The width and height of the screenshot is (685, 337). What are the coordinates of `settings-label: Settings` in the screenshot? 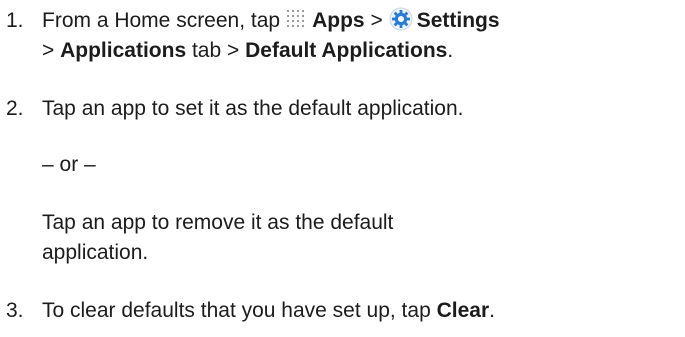 It's located at (458, 20).